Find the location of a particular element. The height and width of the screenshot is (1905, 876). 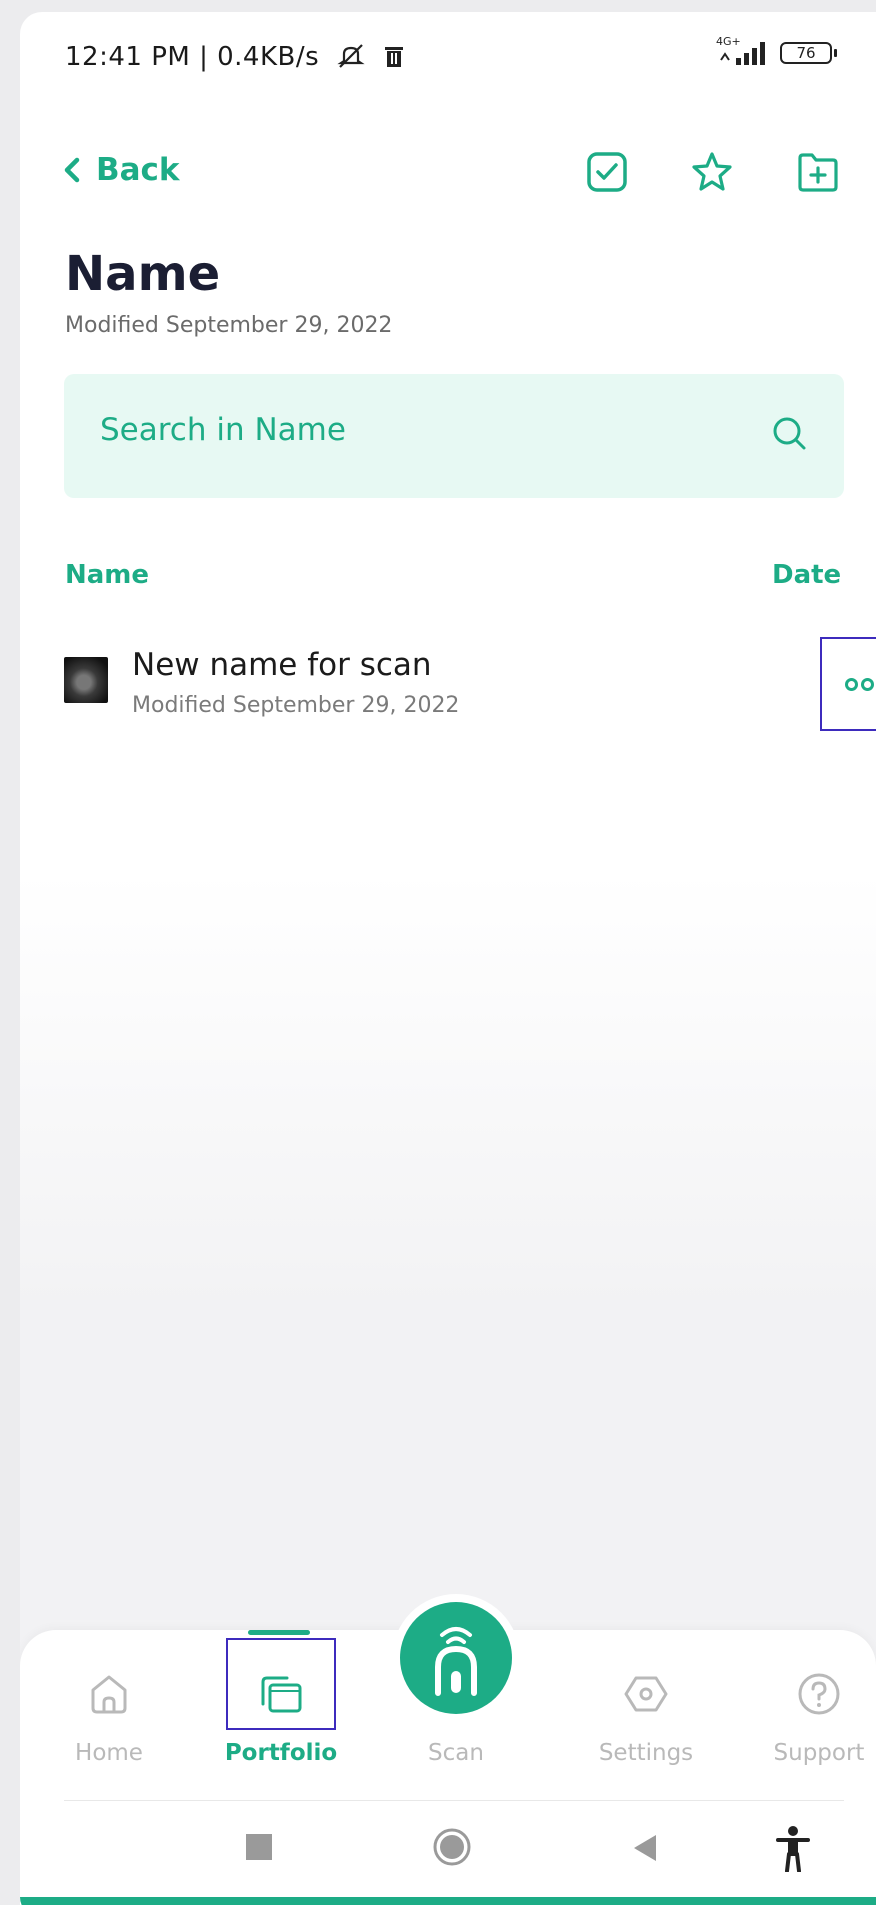

help-icon is located at coordinates (819, 1694).